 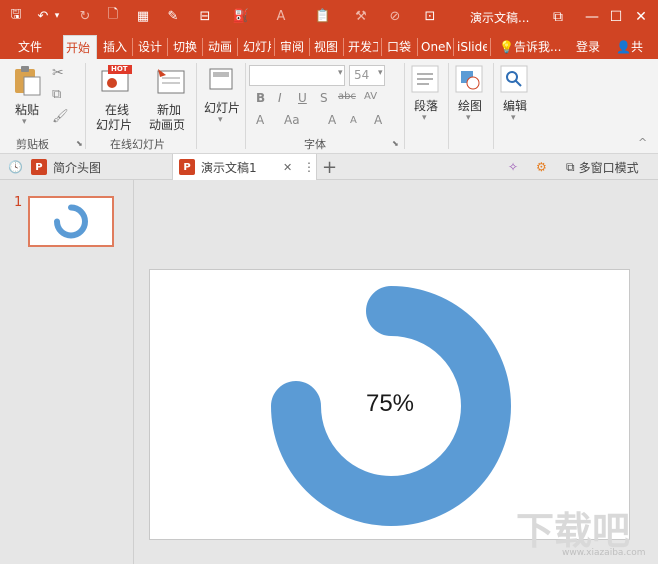 What do you see at coordinates (558, 16) in the screenshot?
I see `restore-ribbon-icon: ⧉` at bounding box center [558, 16].